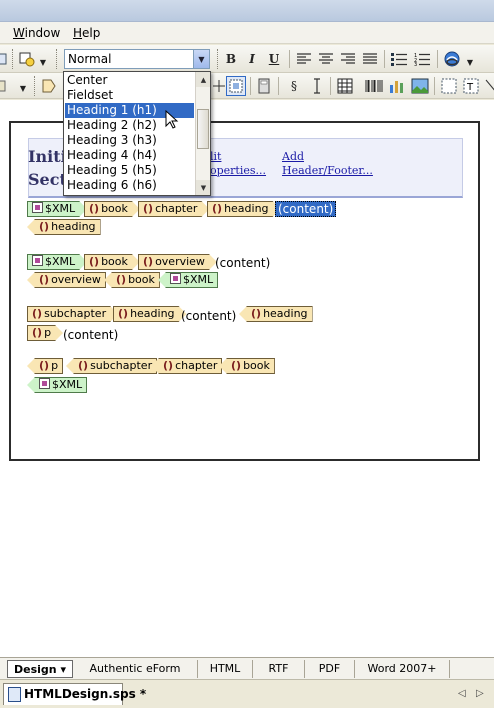  Describe the element at coordinates (49, 86) in the screenshot. I see `template-tag-icon` at that location.